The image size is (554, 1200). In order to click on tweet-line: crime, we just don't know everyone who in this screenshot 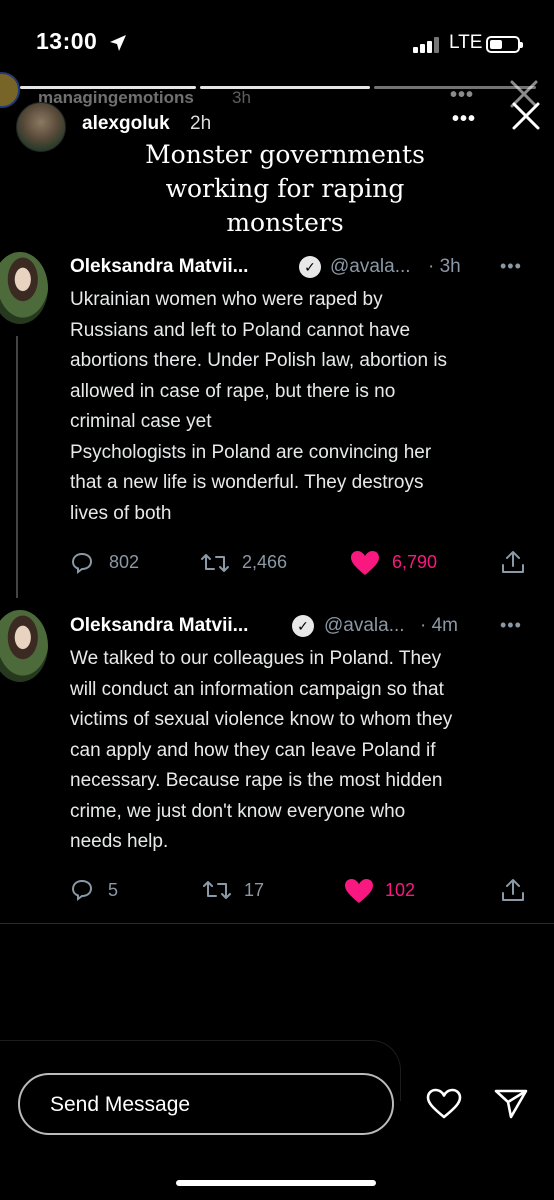, I will do `click(238, 811)`.